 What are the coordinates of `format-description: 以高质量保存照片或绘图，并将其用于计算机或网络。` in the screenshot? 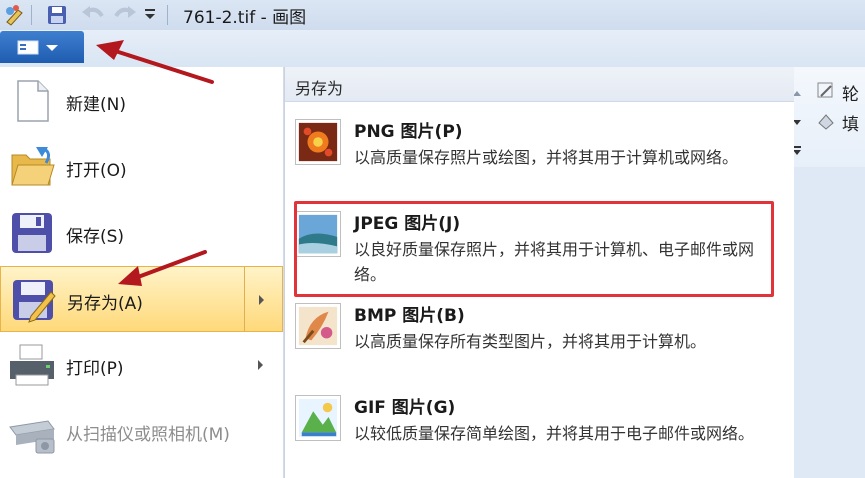 It's located at (546, 157).